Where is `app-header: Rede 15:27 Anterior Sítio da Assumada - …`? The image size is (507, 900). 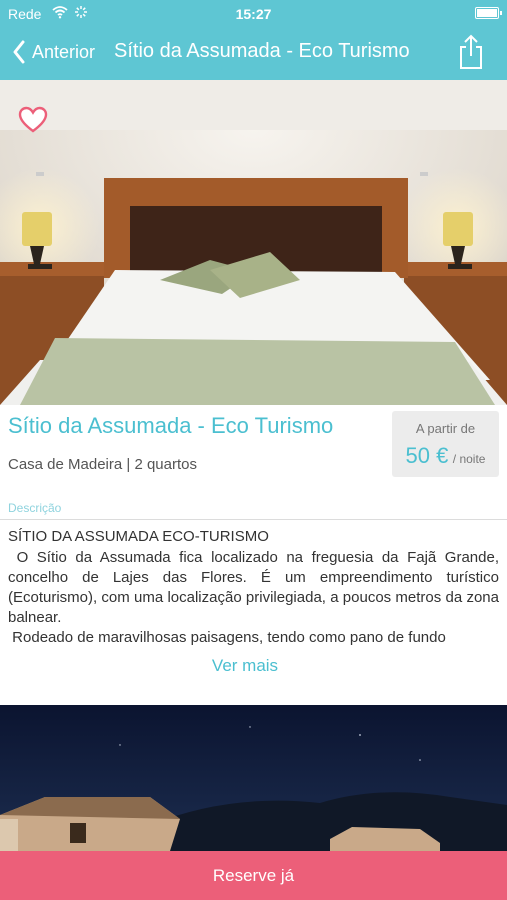 app-header: Rede 15:27 Anterior Sítio da Assumada - … is located at coordinates (253, 40).